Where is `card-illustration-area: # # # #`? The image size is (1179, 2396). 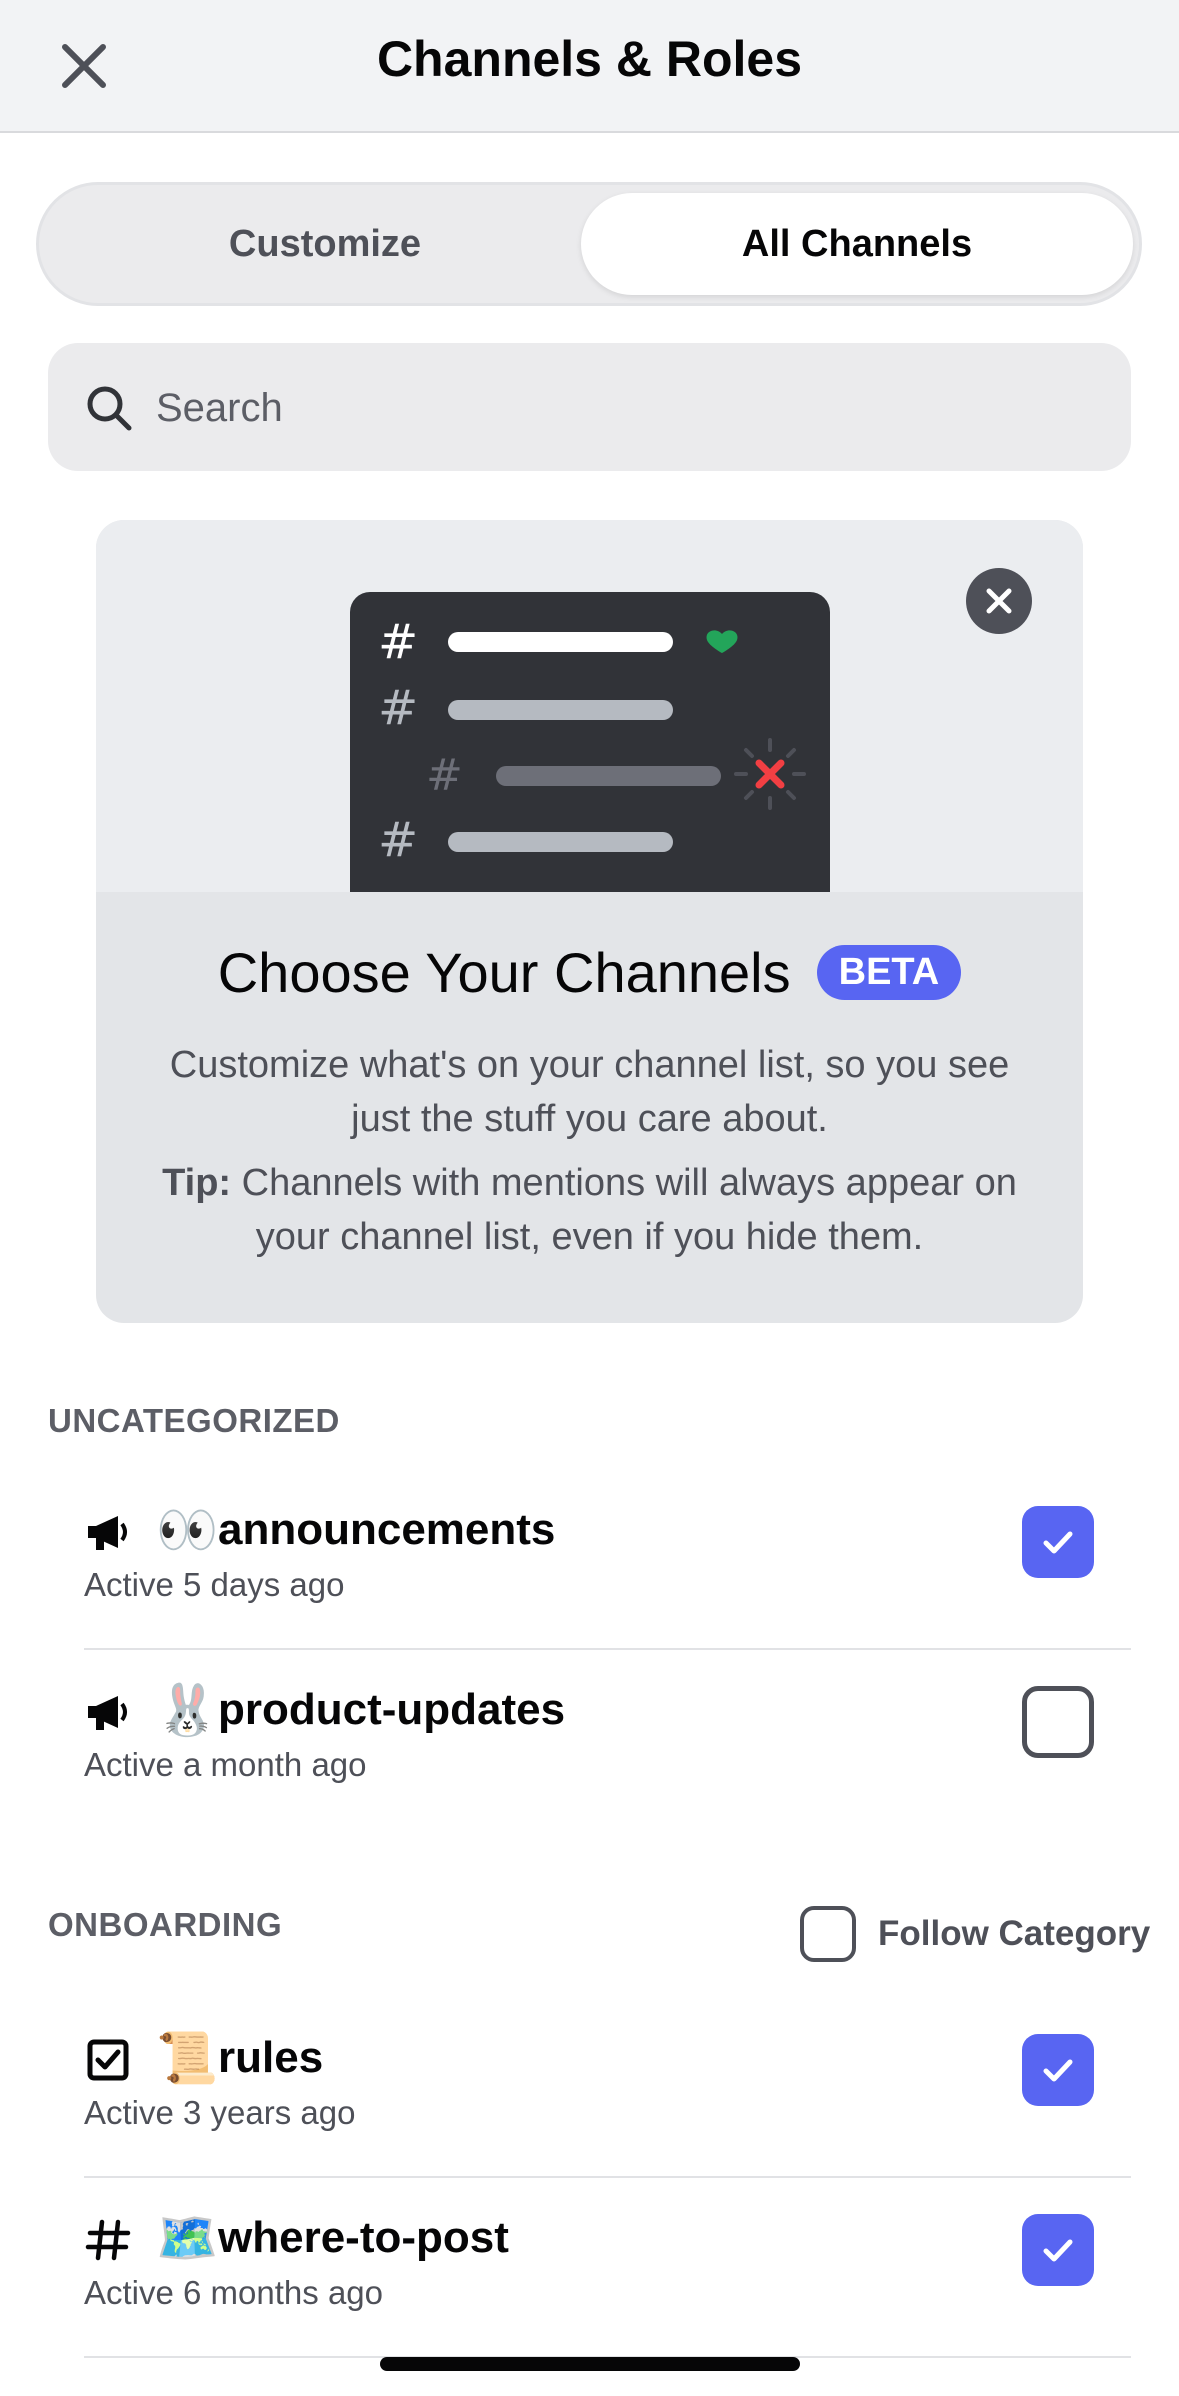
card-illustration-area: # # # # is located at coordinates (589, 706).